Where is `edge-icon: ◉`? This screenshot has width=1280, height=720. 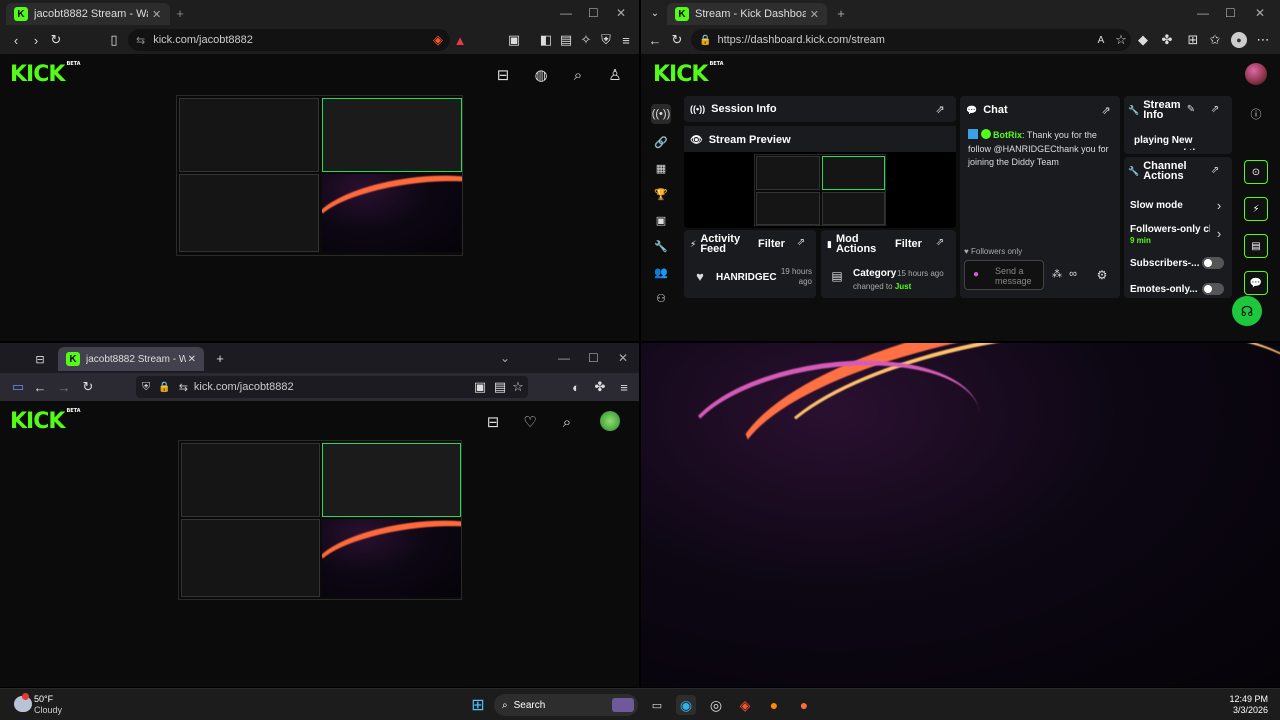
edge-icon: ◉ is located at coordinates (686, 705).